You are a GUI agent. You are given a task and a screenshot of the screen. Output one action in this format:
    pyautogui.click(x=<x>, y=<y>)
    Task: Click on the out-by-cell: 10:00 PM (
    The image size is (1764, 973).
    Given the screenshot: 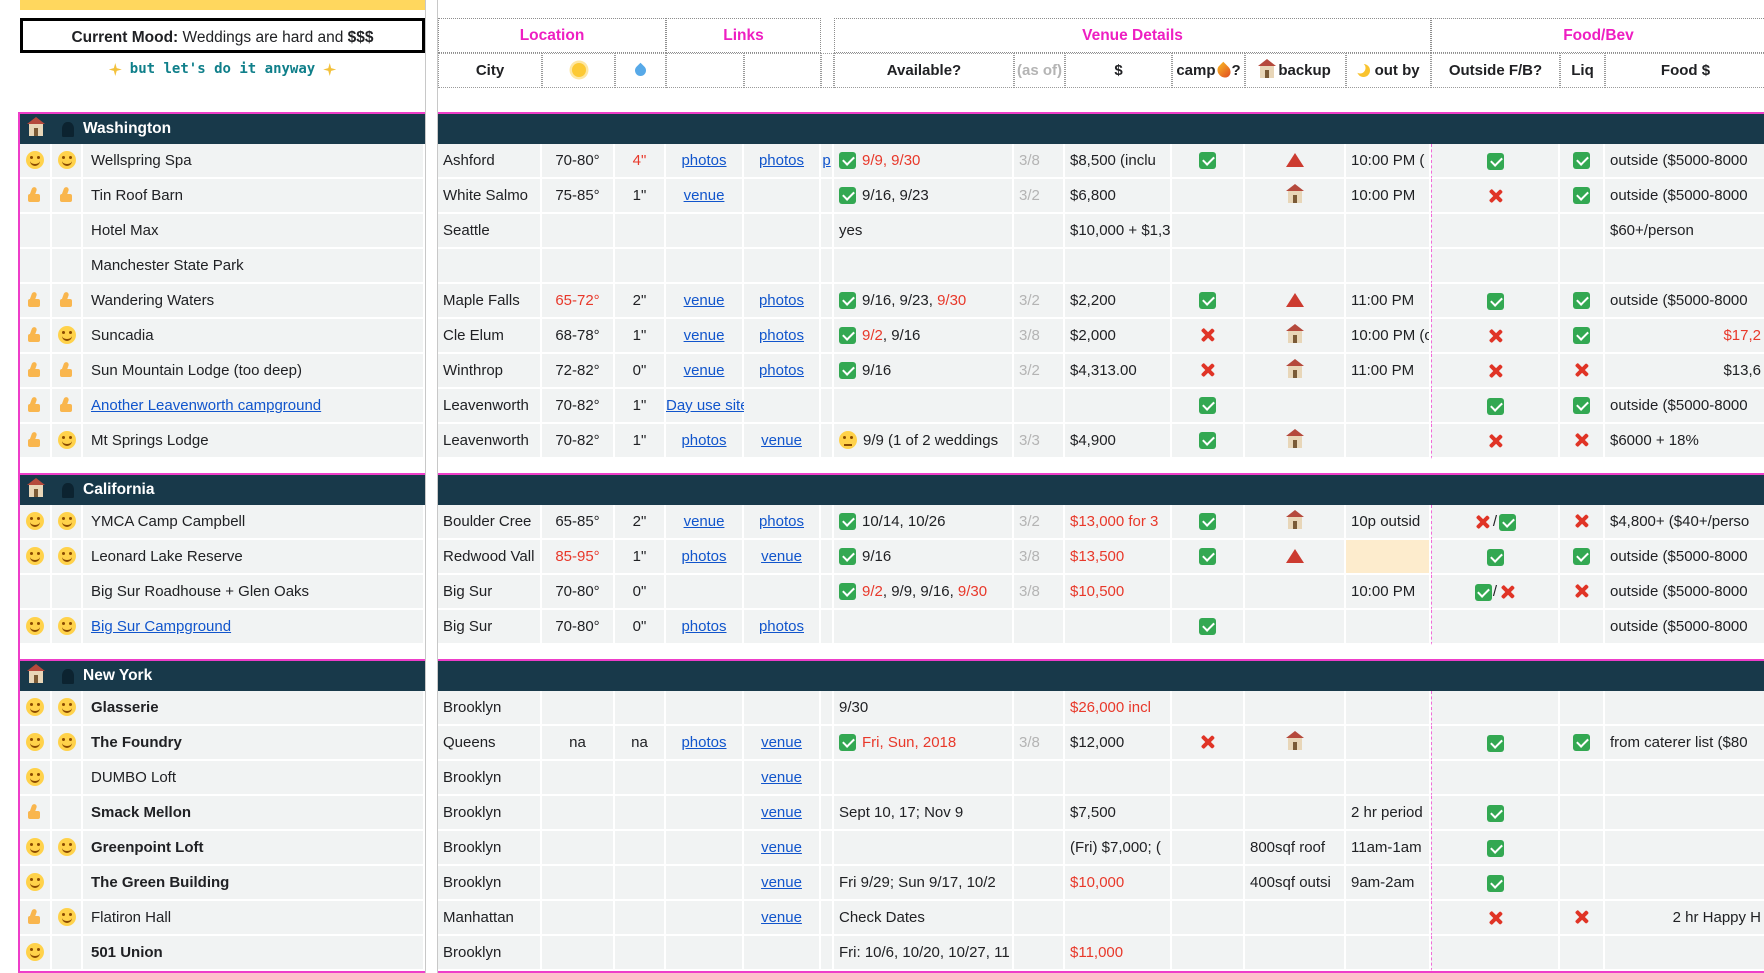 What is the action you would take?
    pyautogui.click(x=1388, y=161)
    